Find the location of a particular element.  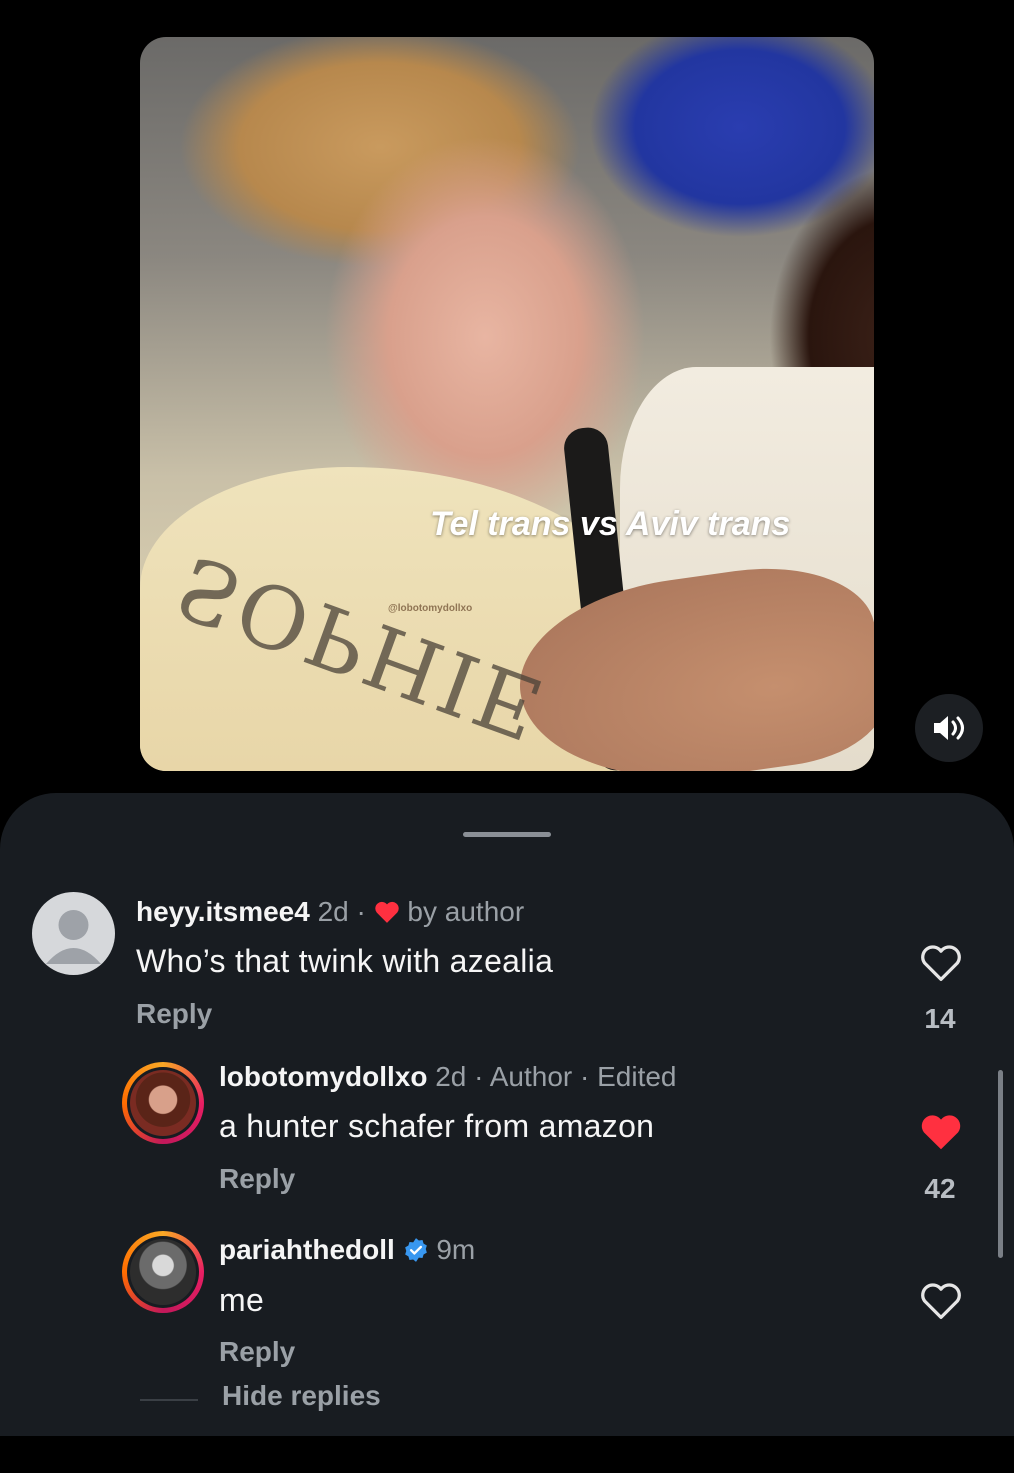

sheet-drag-handle is located at coordinates (507, 834).